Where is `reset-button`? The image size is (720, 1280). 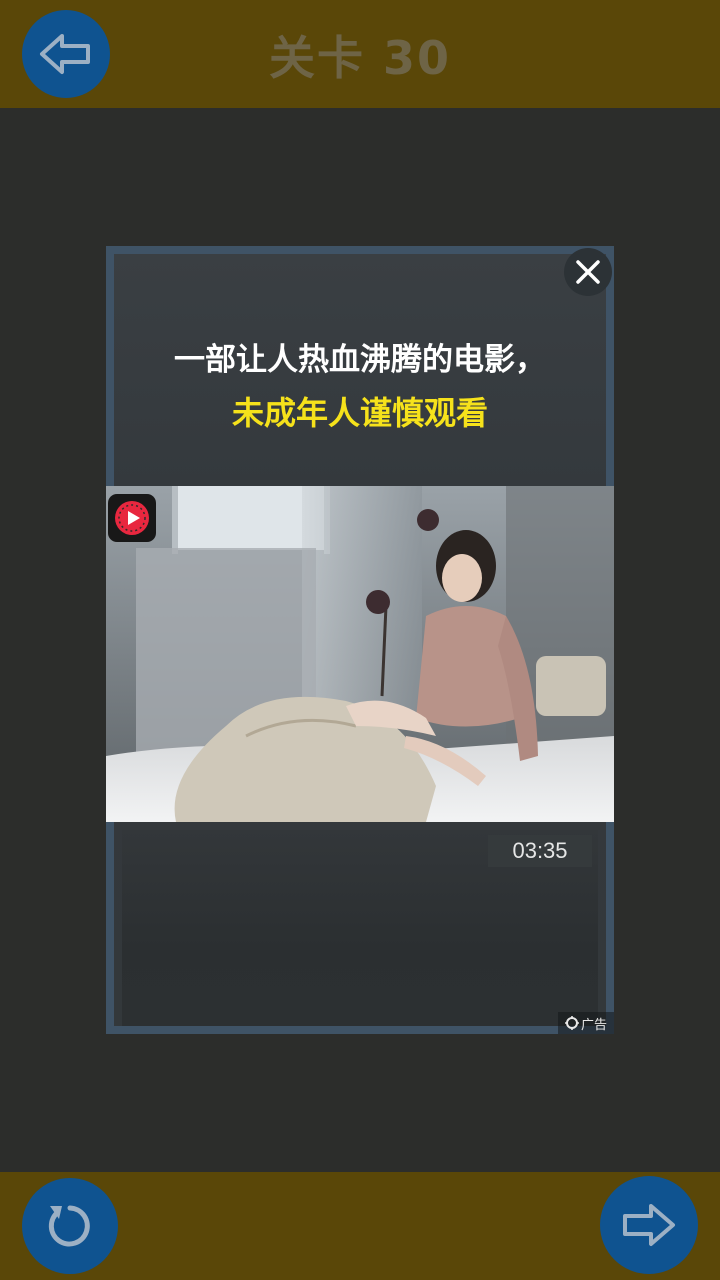 reset-button is located at coordinates (70, 1226).